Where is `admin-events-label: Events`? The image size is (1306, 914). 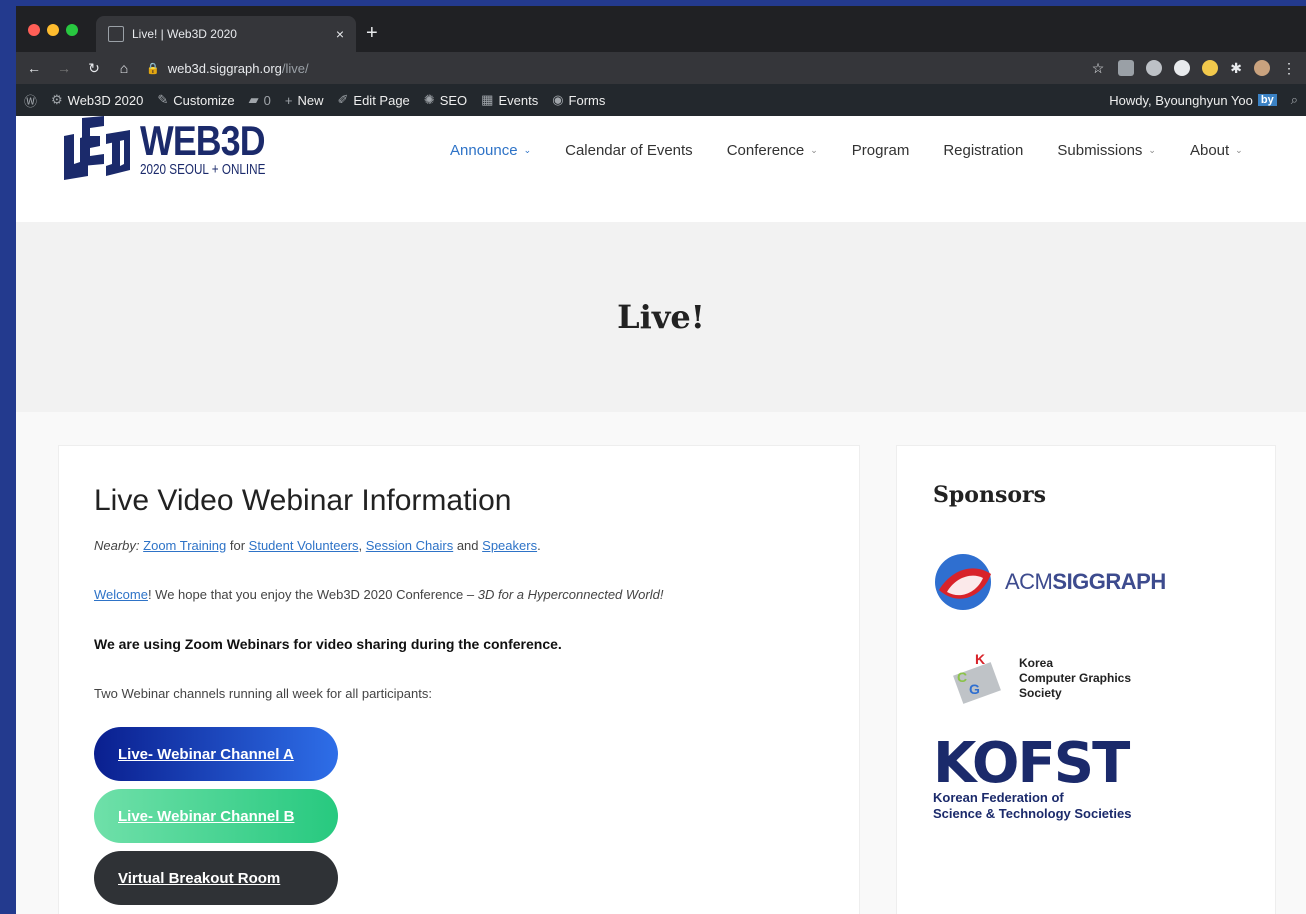
admin-events-label: Events is located at coordinates (518, 100).